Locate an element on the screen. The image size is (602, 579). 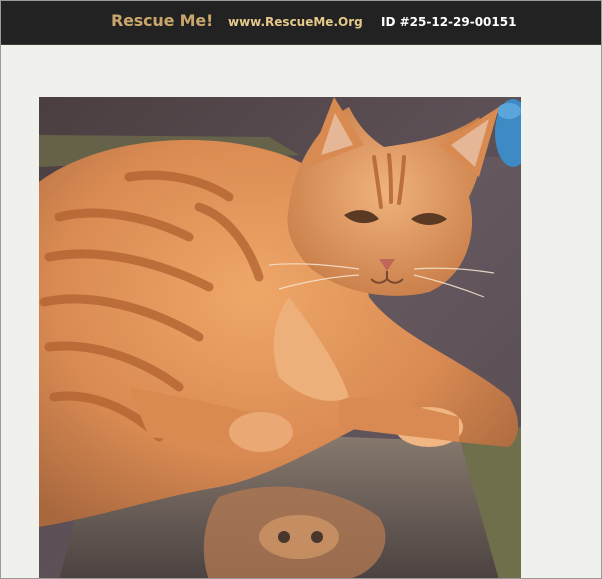
cat-paw-left is located at coordinates (261, 432).